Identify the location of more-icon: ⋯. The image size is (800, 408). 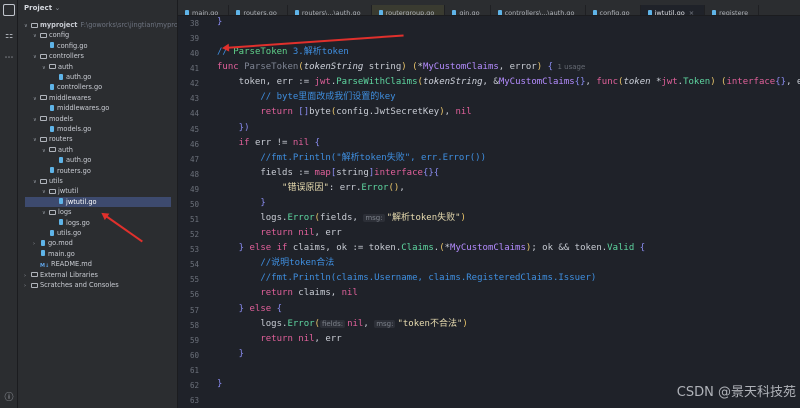
(9, 58).